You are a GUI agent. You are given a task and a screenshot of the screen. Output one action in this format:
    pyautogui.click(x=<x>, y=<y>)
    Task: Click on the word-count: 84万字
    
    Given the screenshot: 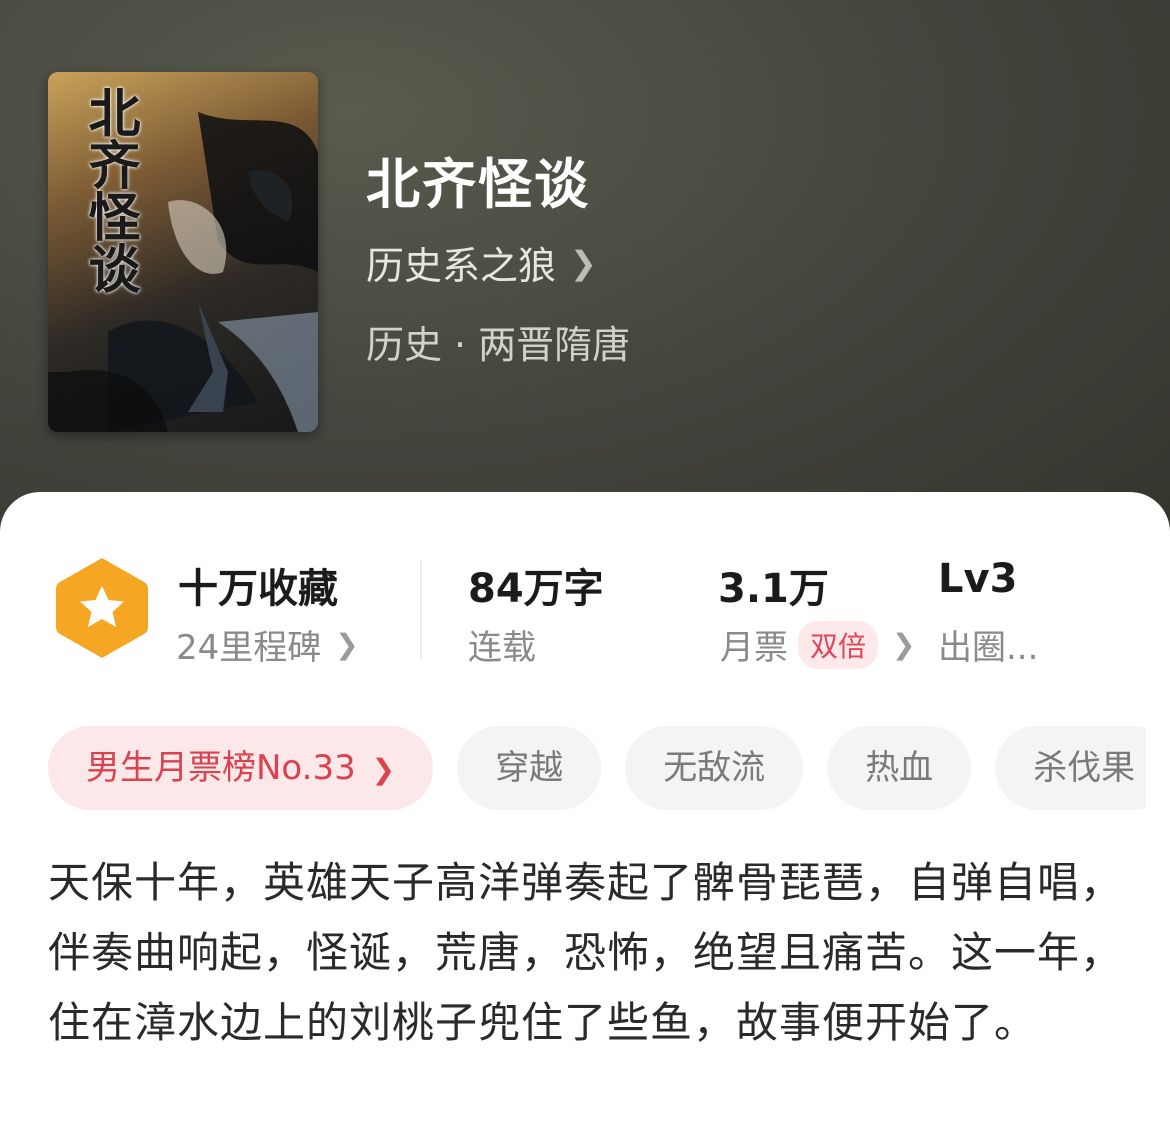 What is the action you would take?
    pyautogui.click(x=536, y=589)
    